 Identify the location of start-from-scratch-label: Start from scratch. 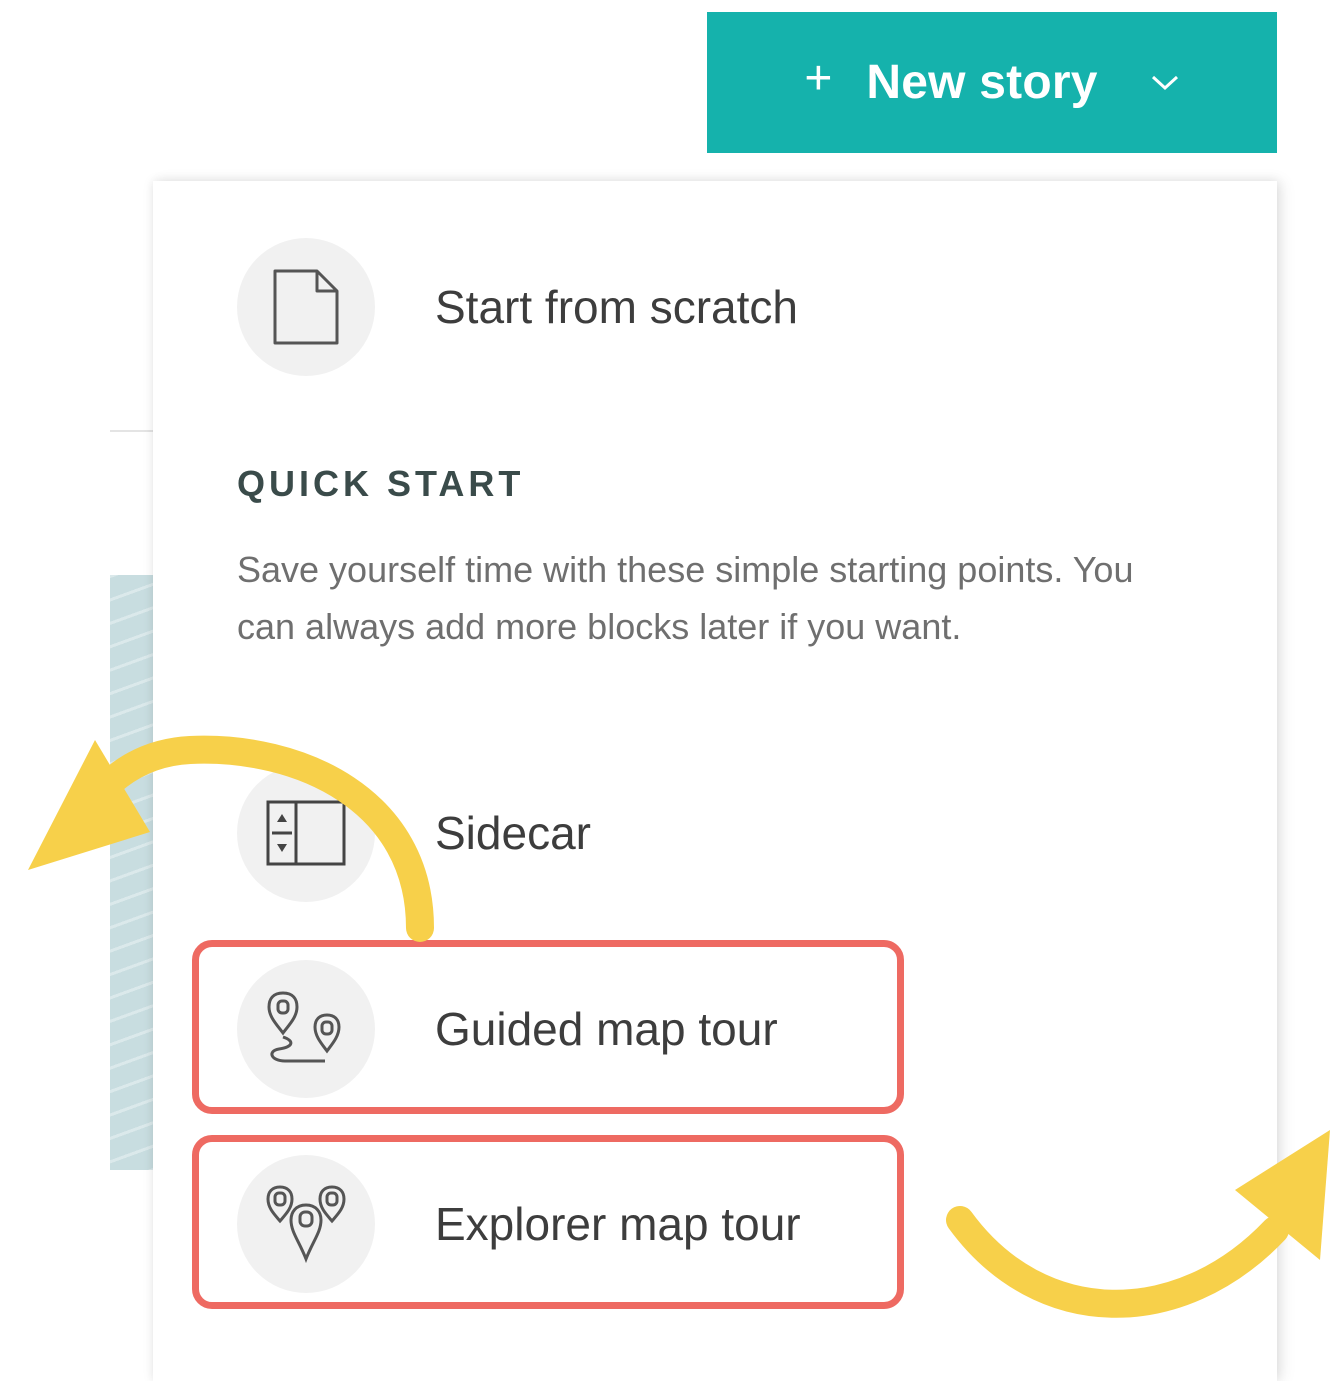
(616, 307).